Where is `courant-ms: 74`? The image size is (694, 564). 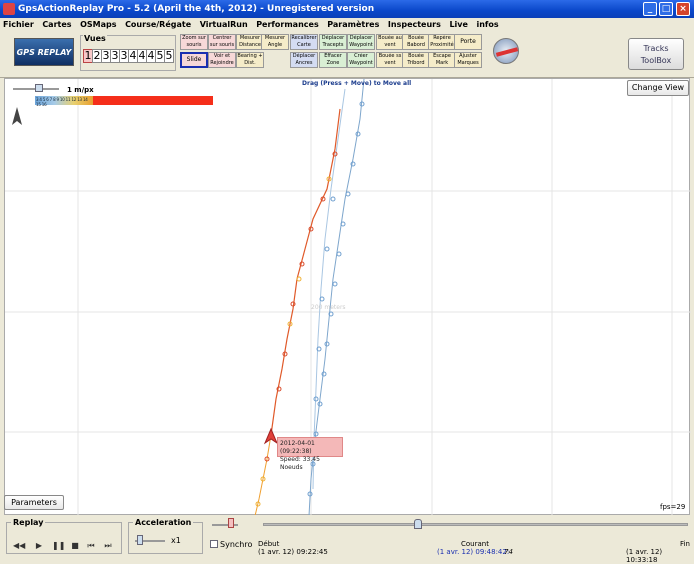
courant-ms: 74 is located at coordinates (508, 552).